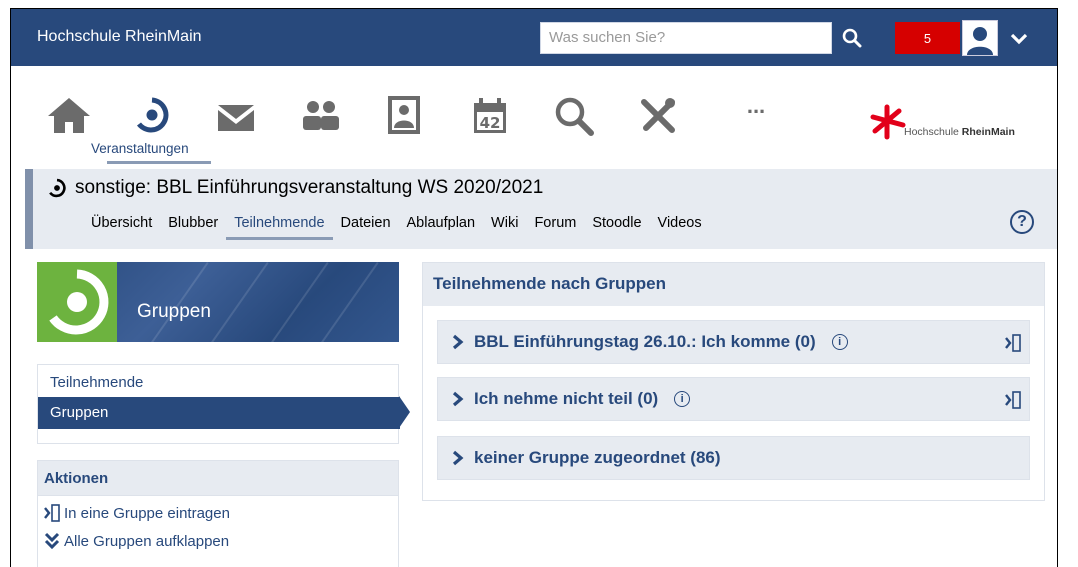  What do you see at coordinates (174, 311) in the screenshot?
I see `sidebar-banner-title: Gruppen` at bounding box center [174, 311].